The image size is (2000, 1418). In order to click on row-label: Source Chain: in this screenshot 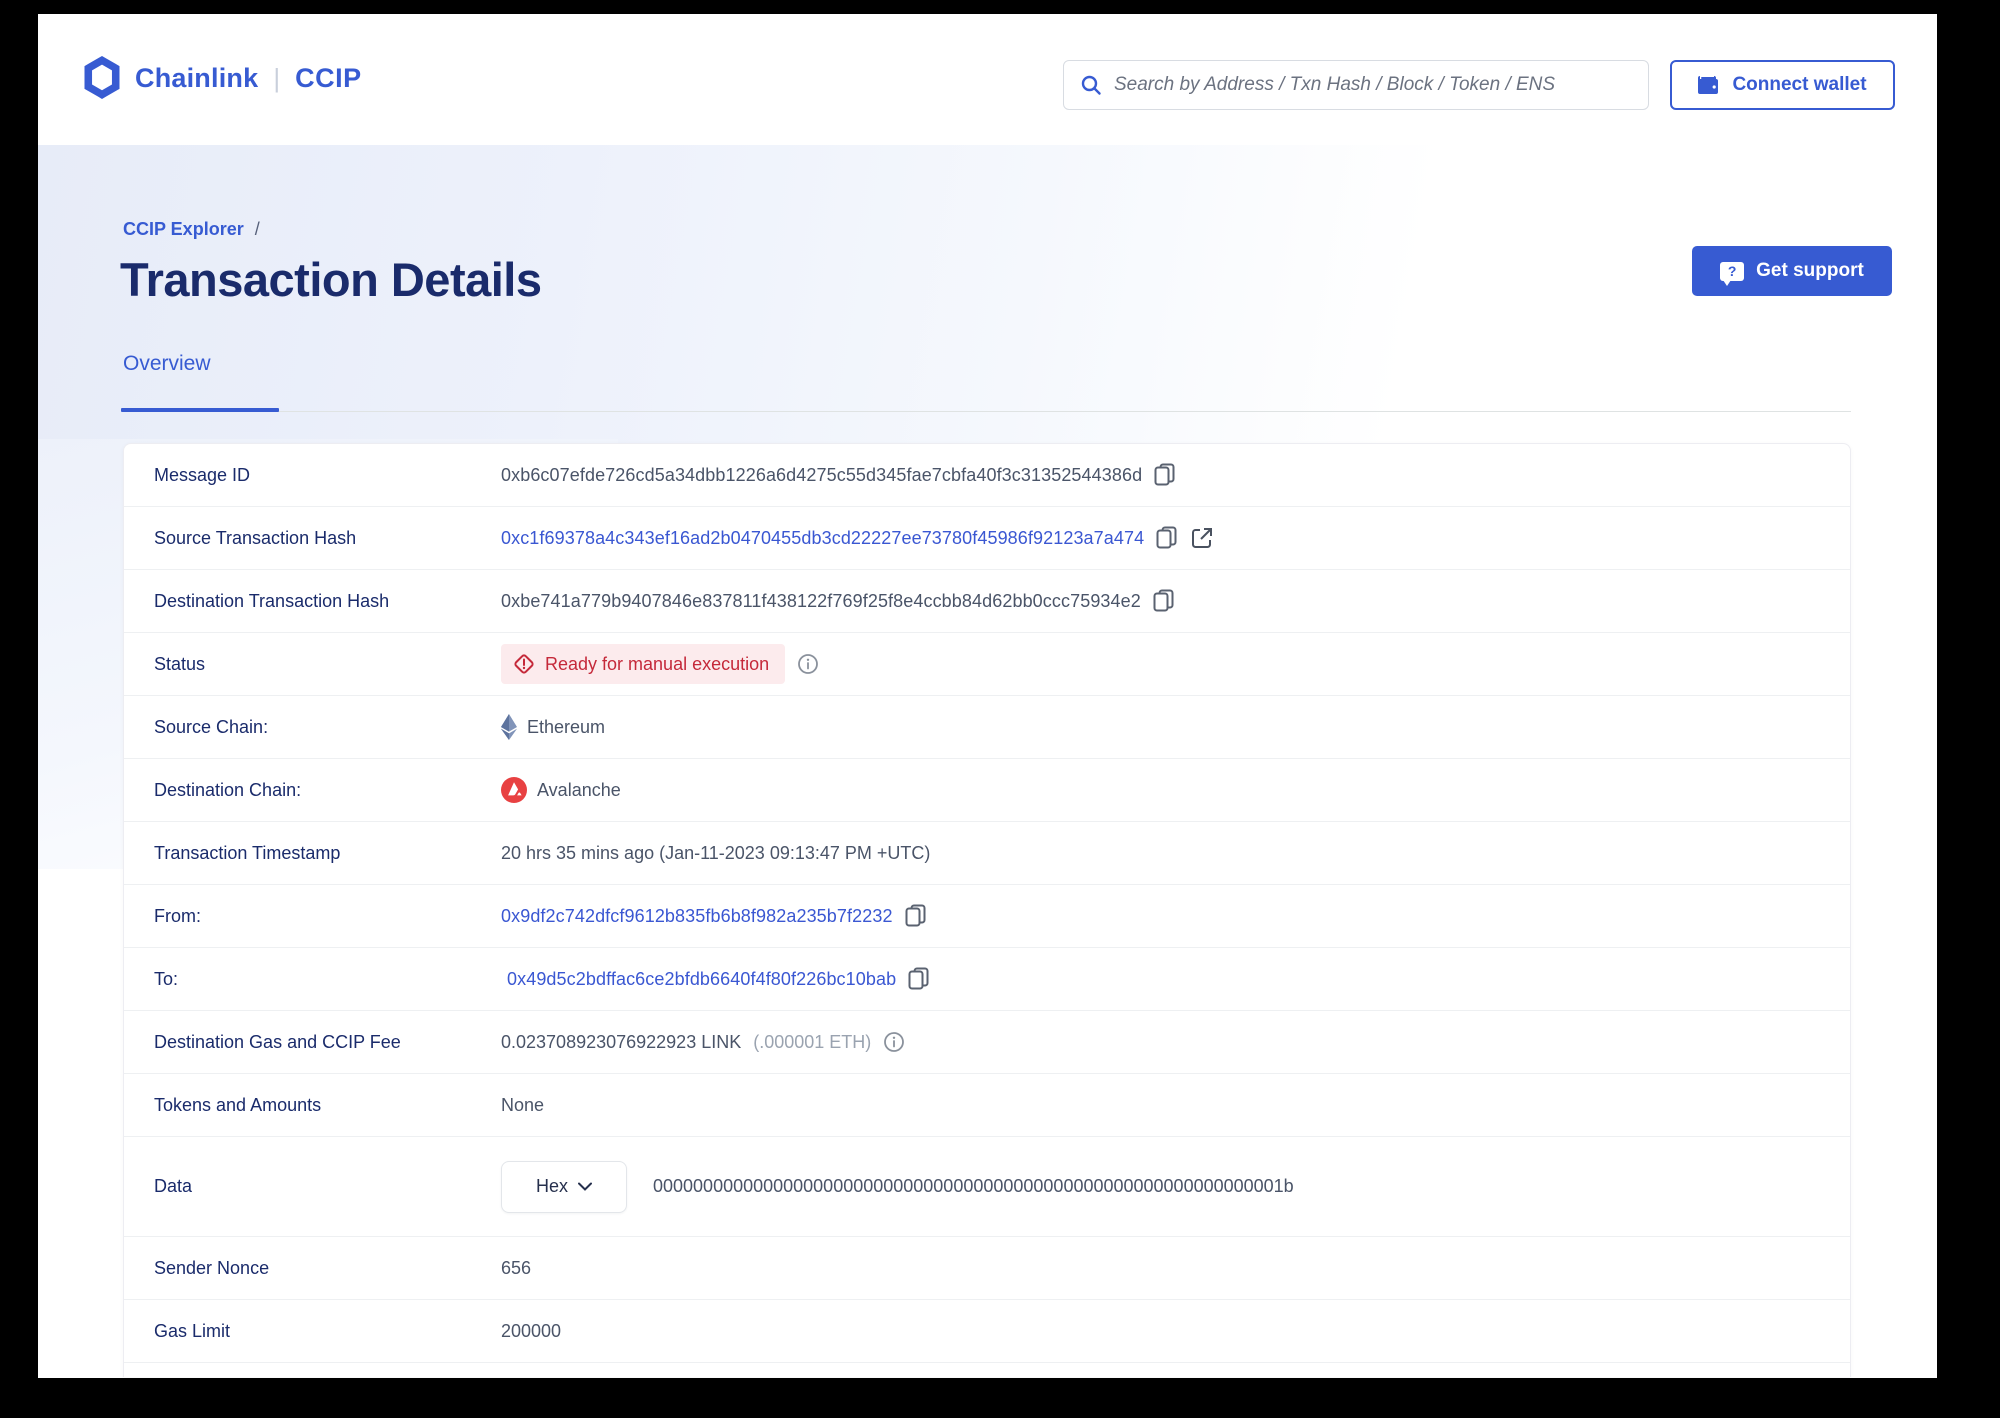, I will do `click(211, 726)`.